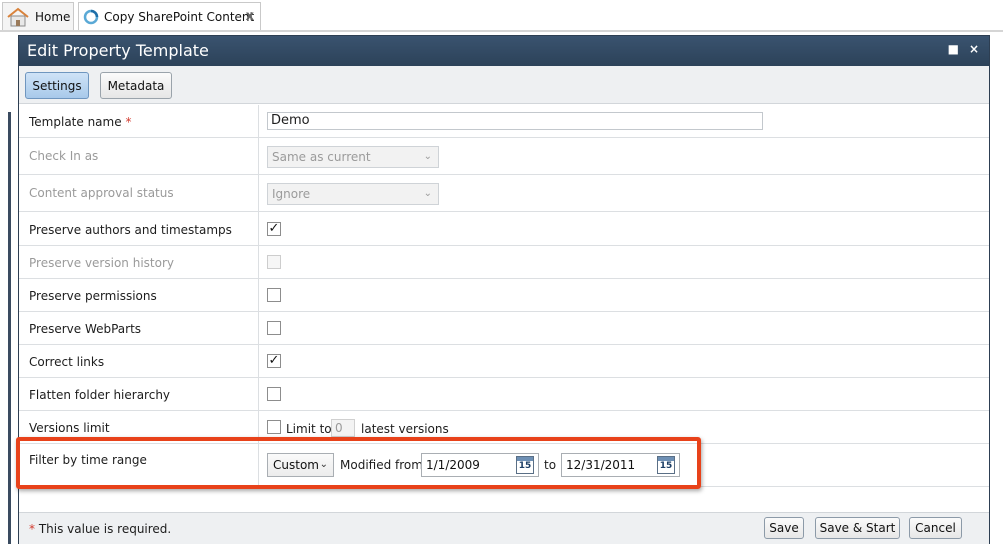  What do you see at coordinates (130, 230) in the screenshot?
I see `preserve-authors-label: Preserve authors and timestamps` at bounding box center [130, 230].